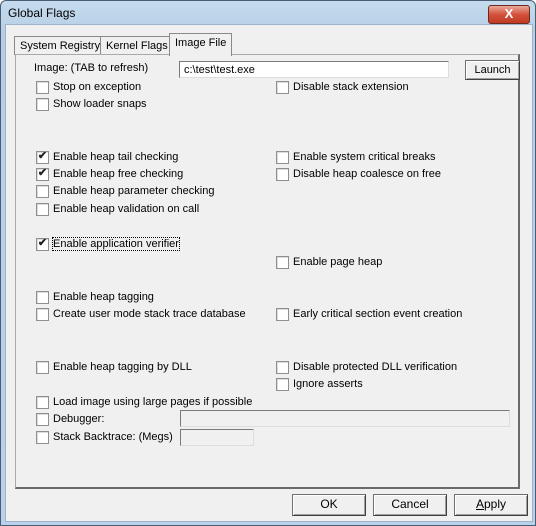 Image resolution: width=536 pixels, height=526 pixels. Describe the element at coordinates (153, 402) in the screenshot. I see `checkbox-label: Load image using large pages if possible` at that location.